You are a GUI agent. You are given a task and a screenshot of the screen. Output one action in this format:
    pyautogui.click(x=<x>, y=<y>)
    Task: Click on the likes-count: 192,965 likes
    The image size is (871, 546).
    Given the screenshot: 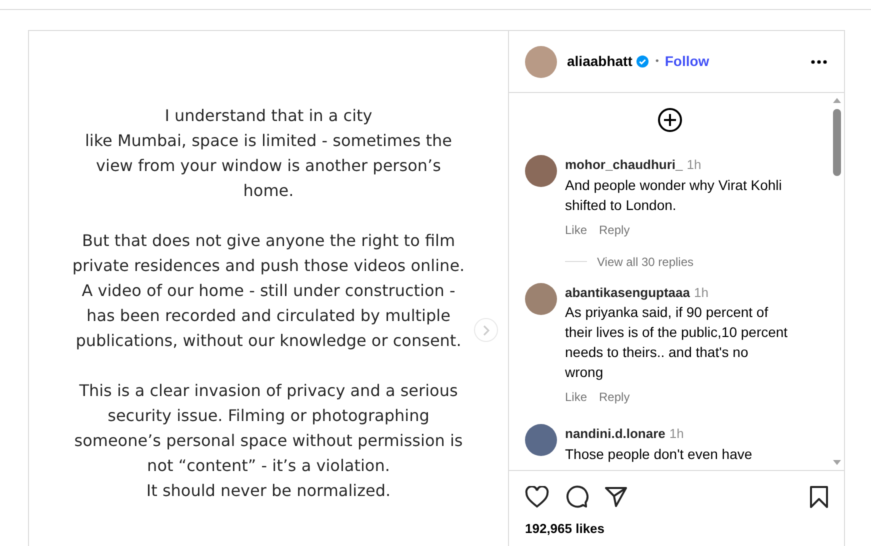 What is the action you would take?
    pyautogui.click(x=565, y=529)
    